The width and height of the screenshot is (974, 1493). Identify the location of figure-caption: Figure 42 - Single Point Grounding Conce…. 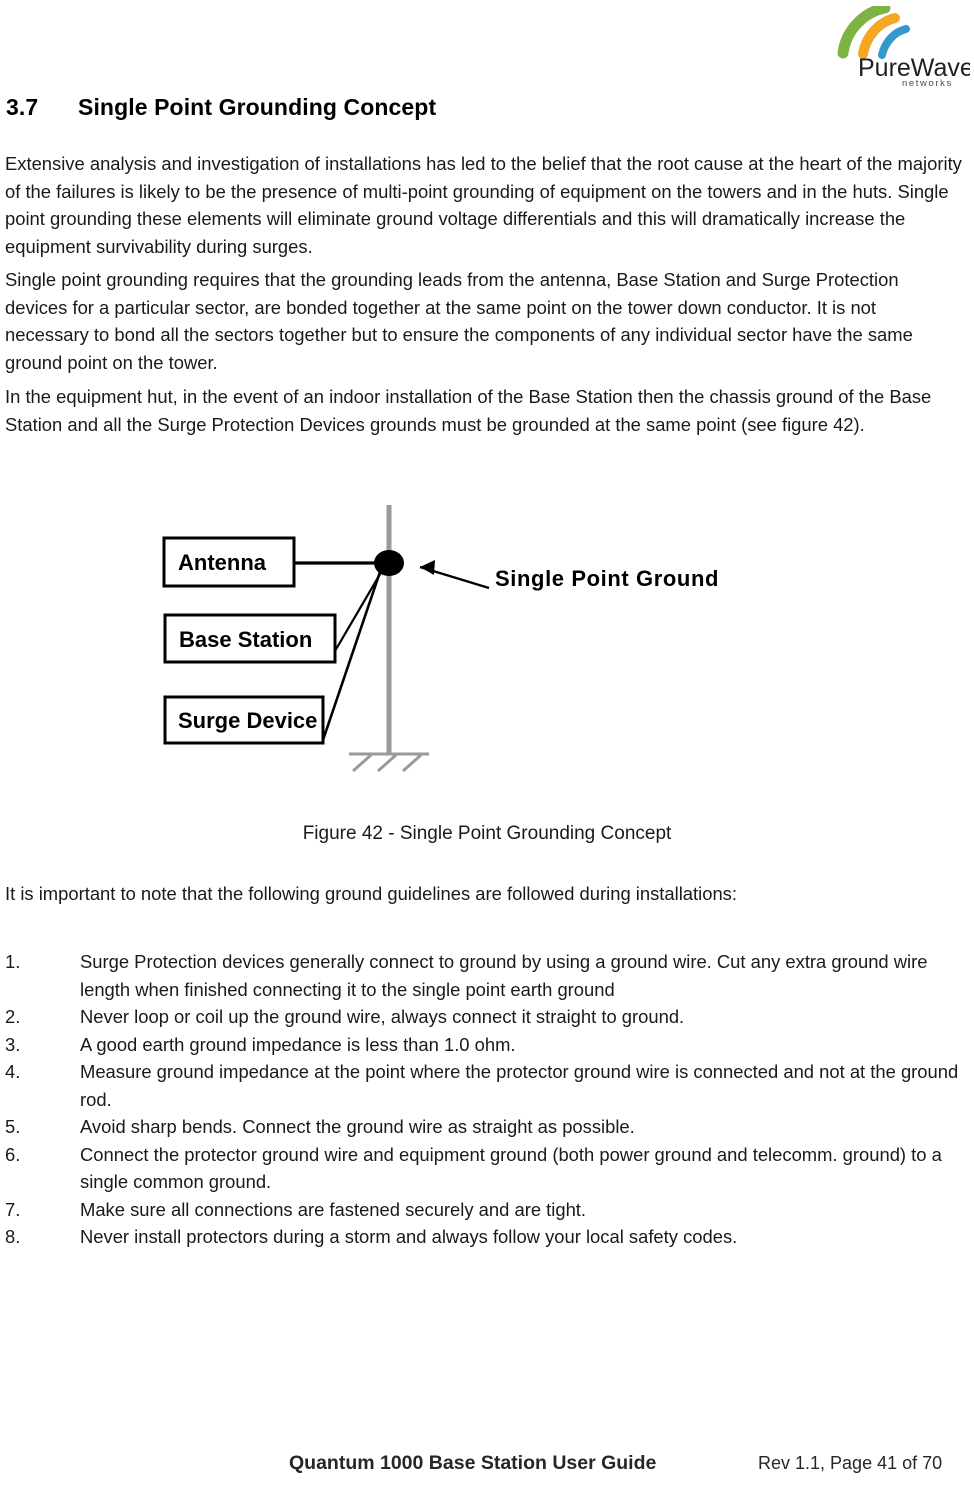
(487, 833).